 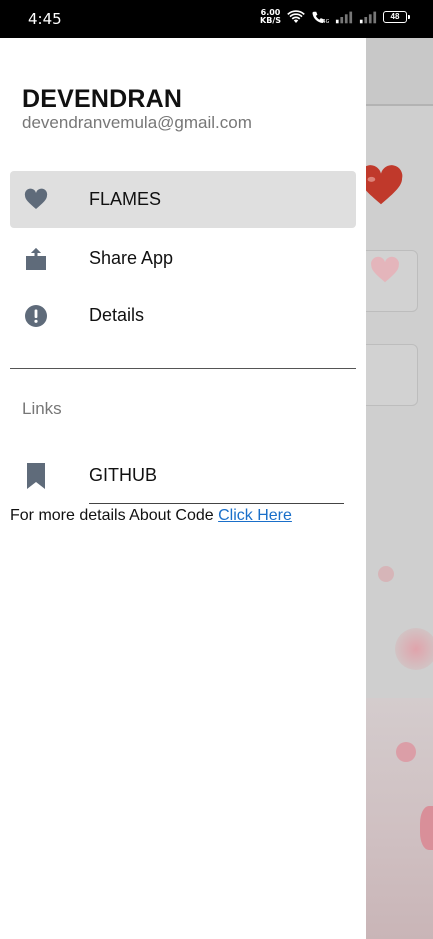 I want to click on menu-item-label: Share App, so click(x=131, y=258).